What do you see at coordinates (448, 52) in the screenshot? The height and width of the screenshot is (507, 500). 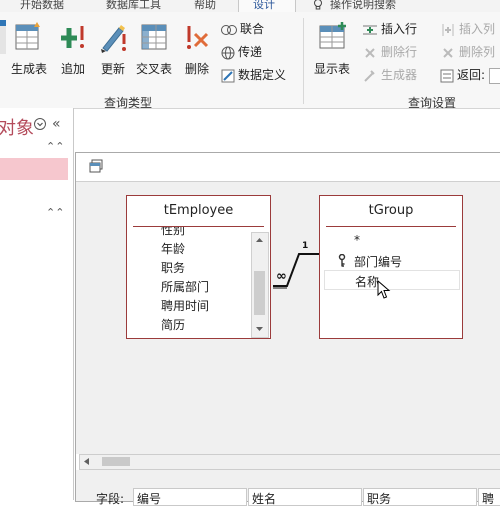 I see `delete-columns-icon` at bounding box center [448, 52].